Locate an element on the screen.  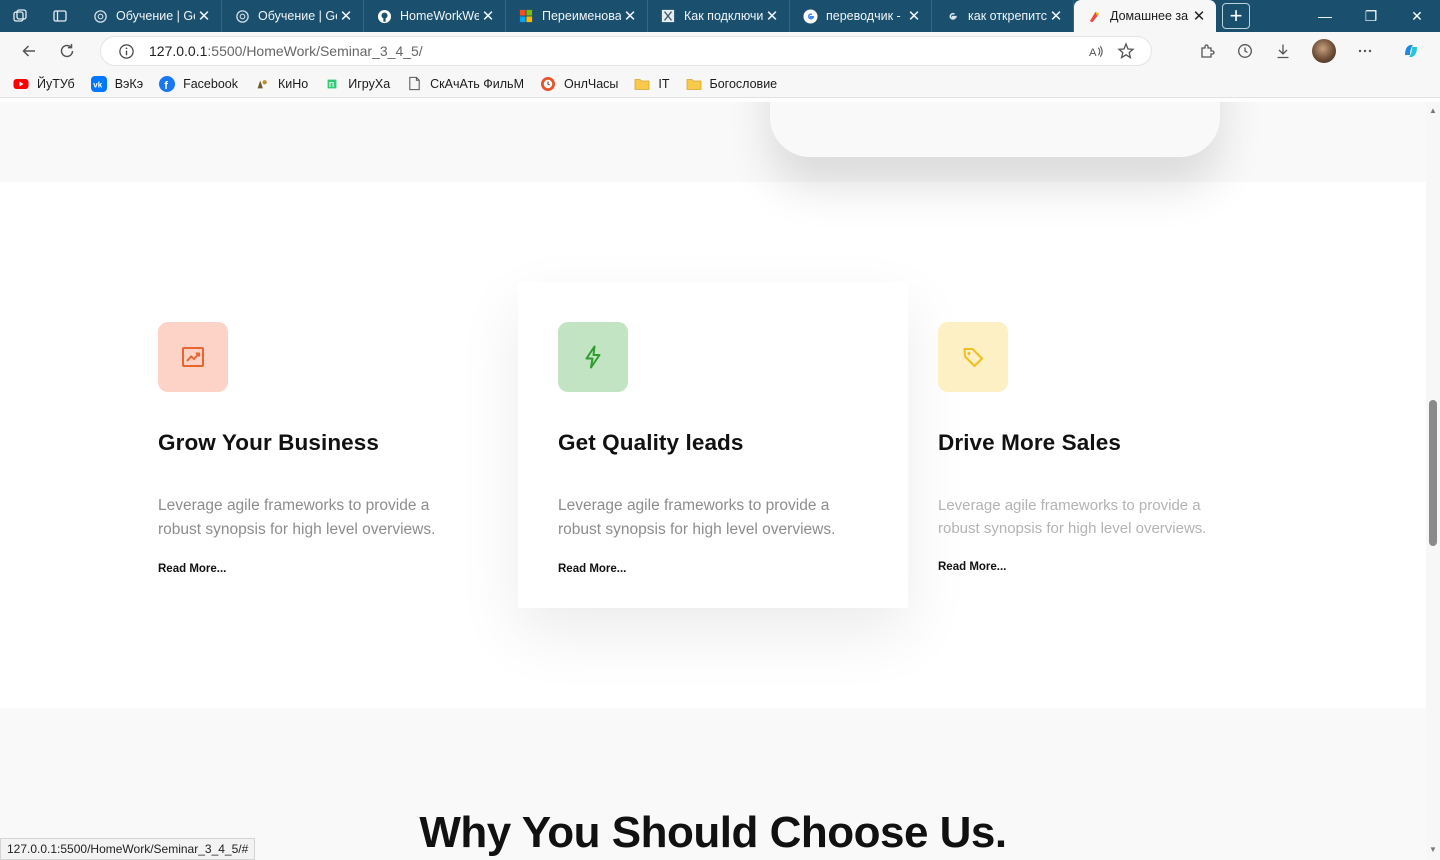
tab-title: Как подключи is located at coordinates (723, 16).